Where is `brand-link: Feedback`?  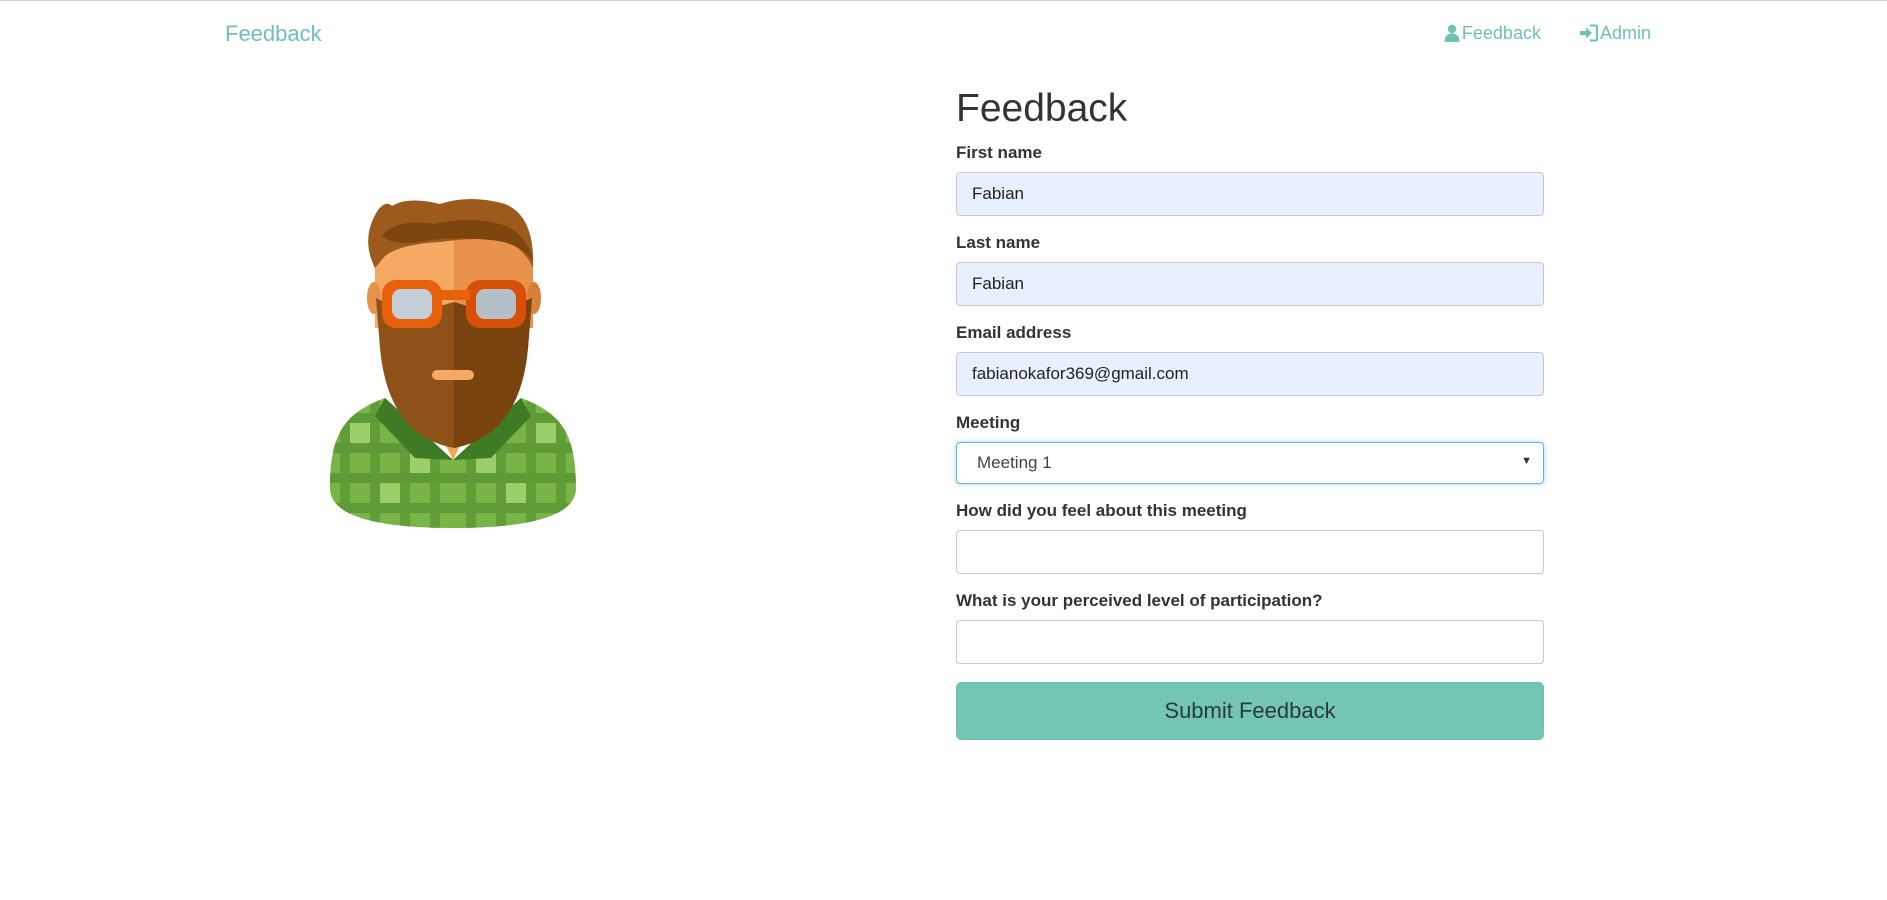 brand-link: Feedback is located at coordinates (273, 34).